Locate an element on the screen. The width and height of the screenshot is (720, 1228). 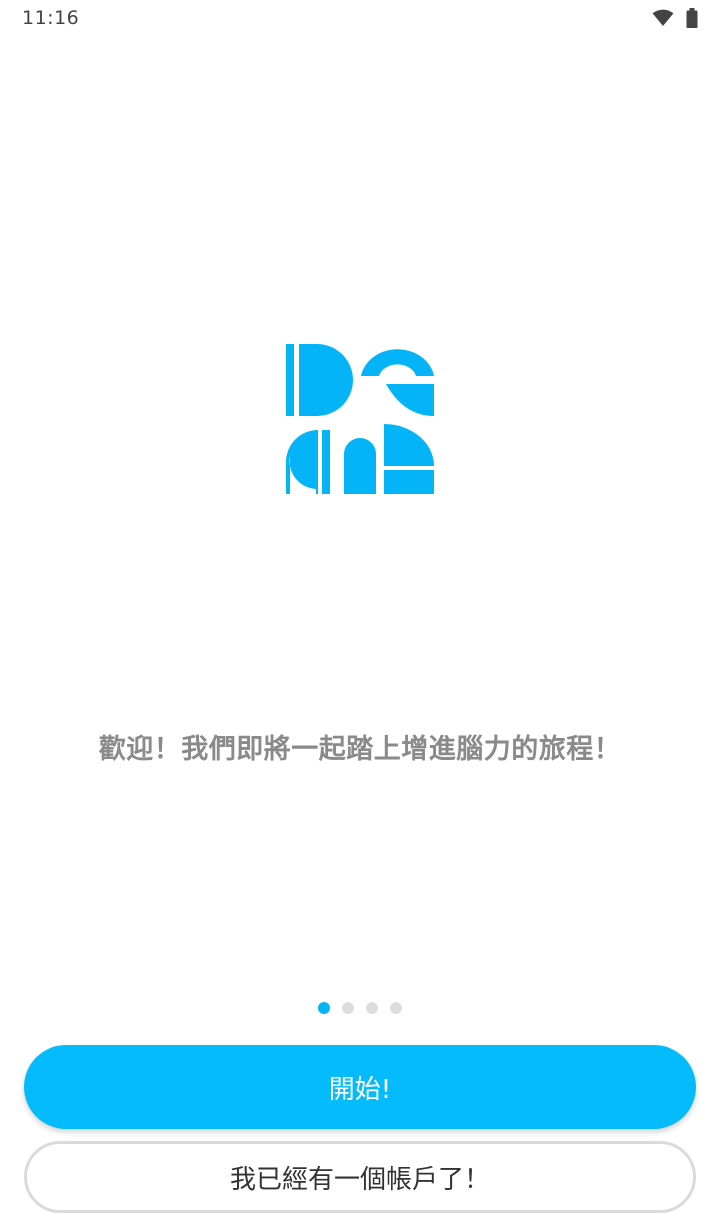
wifi-icon is located at coordinates (663, 20).